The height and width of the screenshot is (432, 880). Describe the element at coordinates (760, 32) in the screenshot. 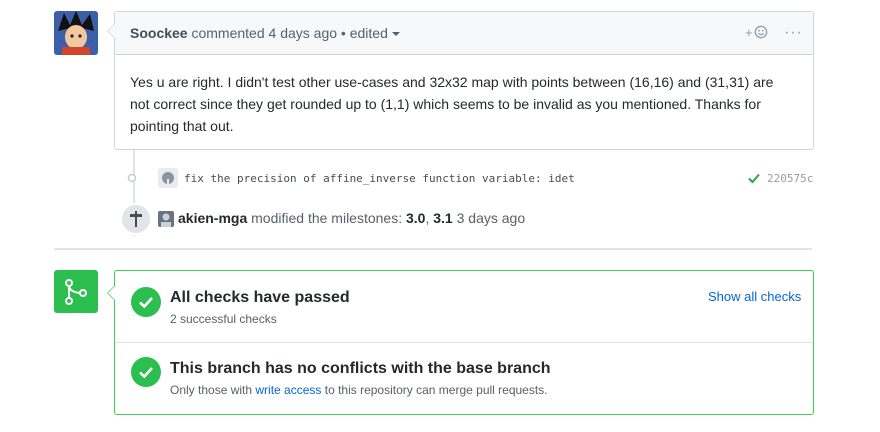

I see `smiley-icon` at that location.